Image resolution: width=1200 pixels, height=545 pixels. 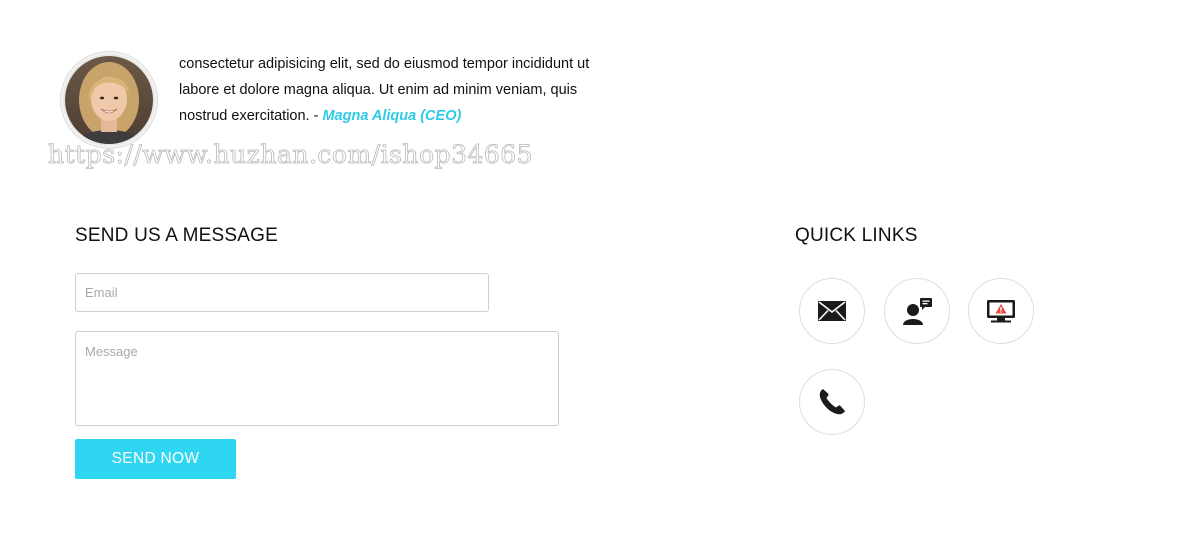 What do you see at coordinates (856, 235) in the screenshot?
I see `quick-links-heading: QUICK LINKS` at bounding box center [856, 235].